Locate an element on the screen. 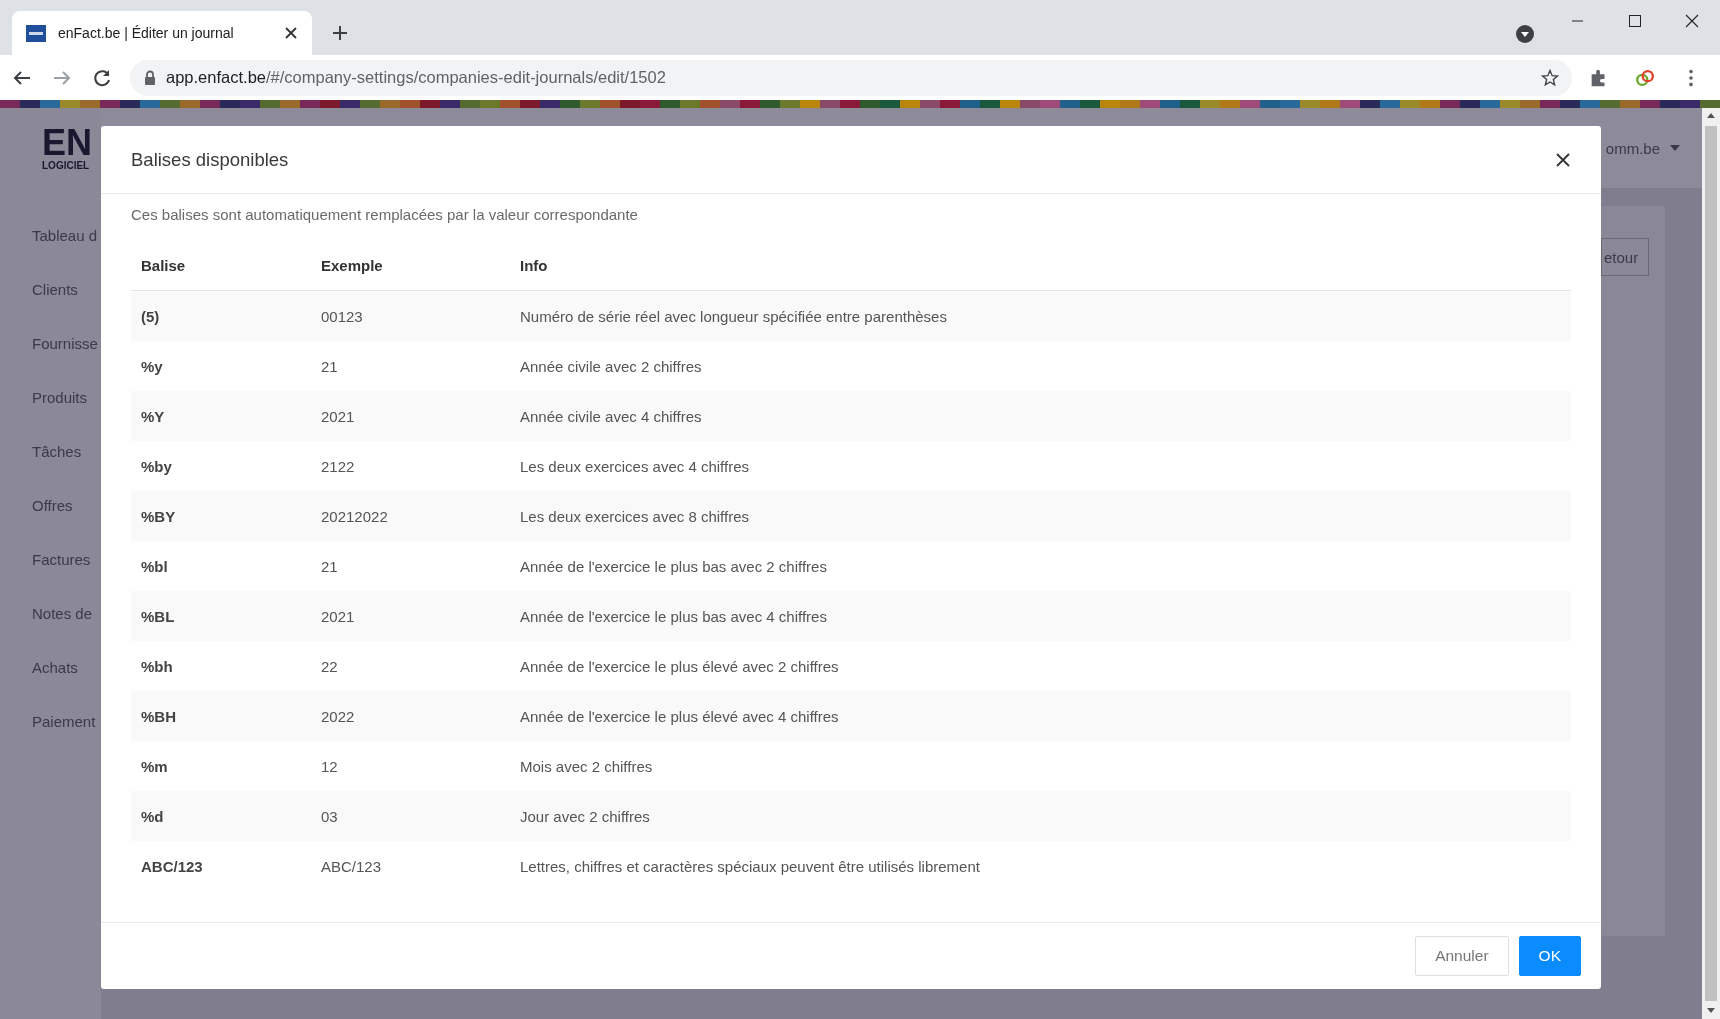 This screenshot has width=1720, height=1019. table-cell: %y is located at coordinates (221, 366).